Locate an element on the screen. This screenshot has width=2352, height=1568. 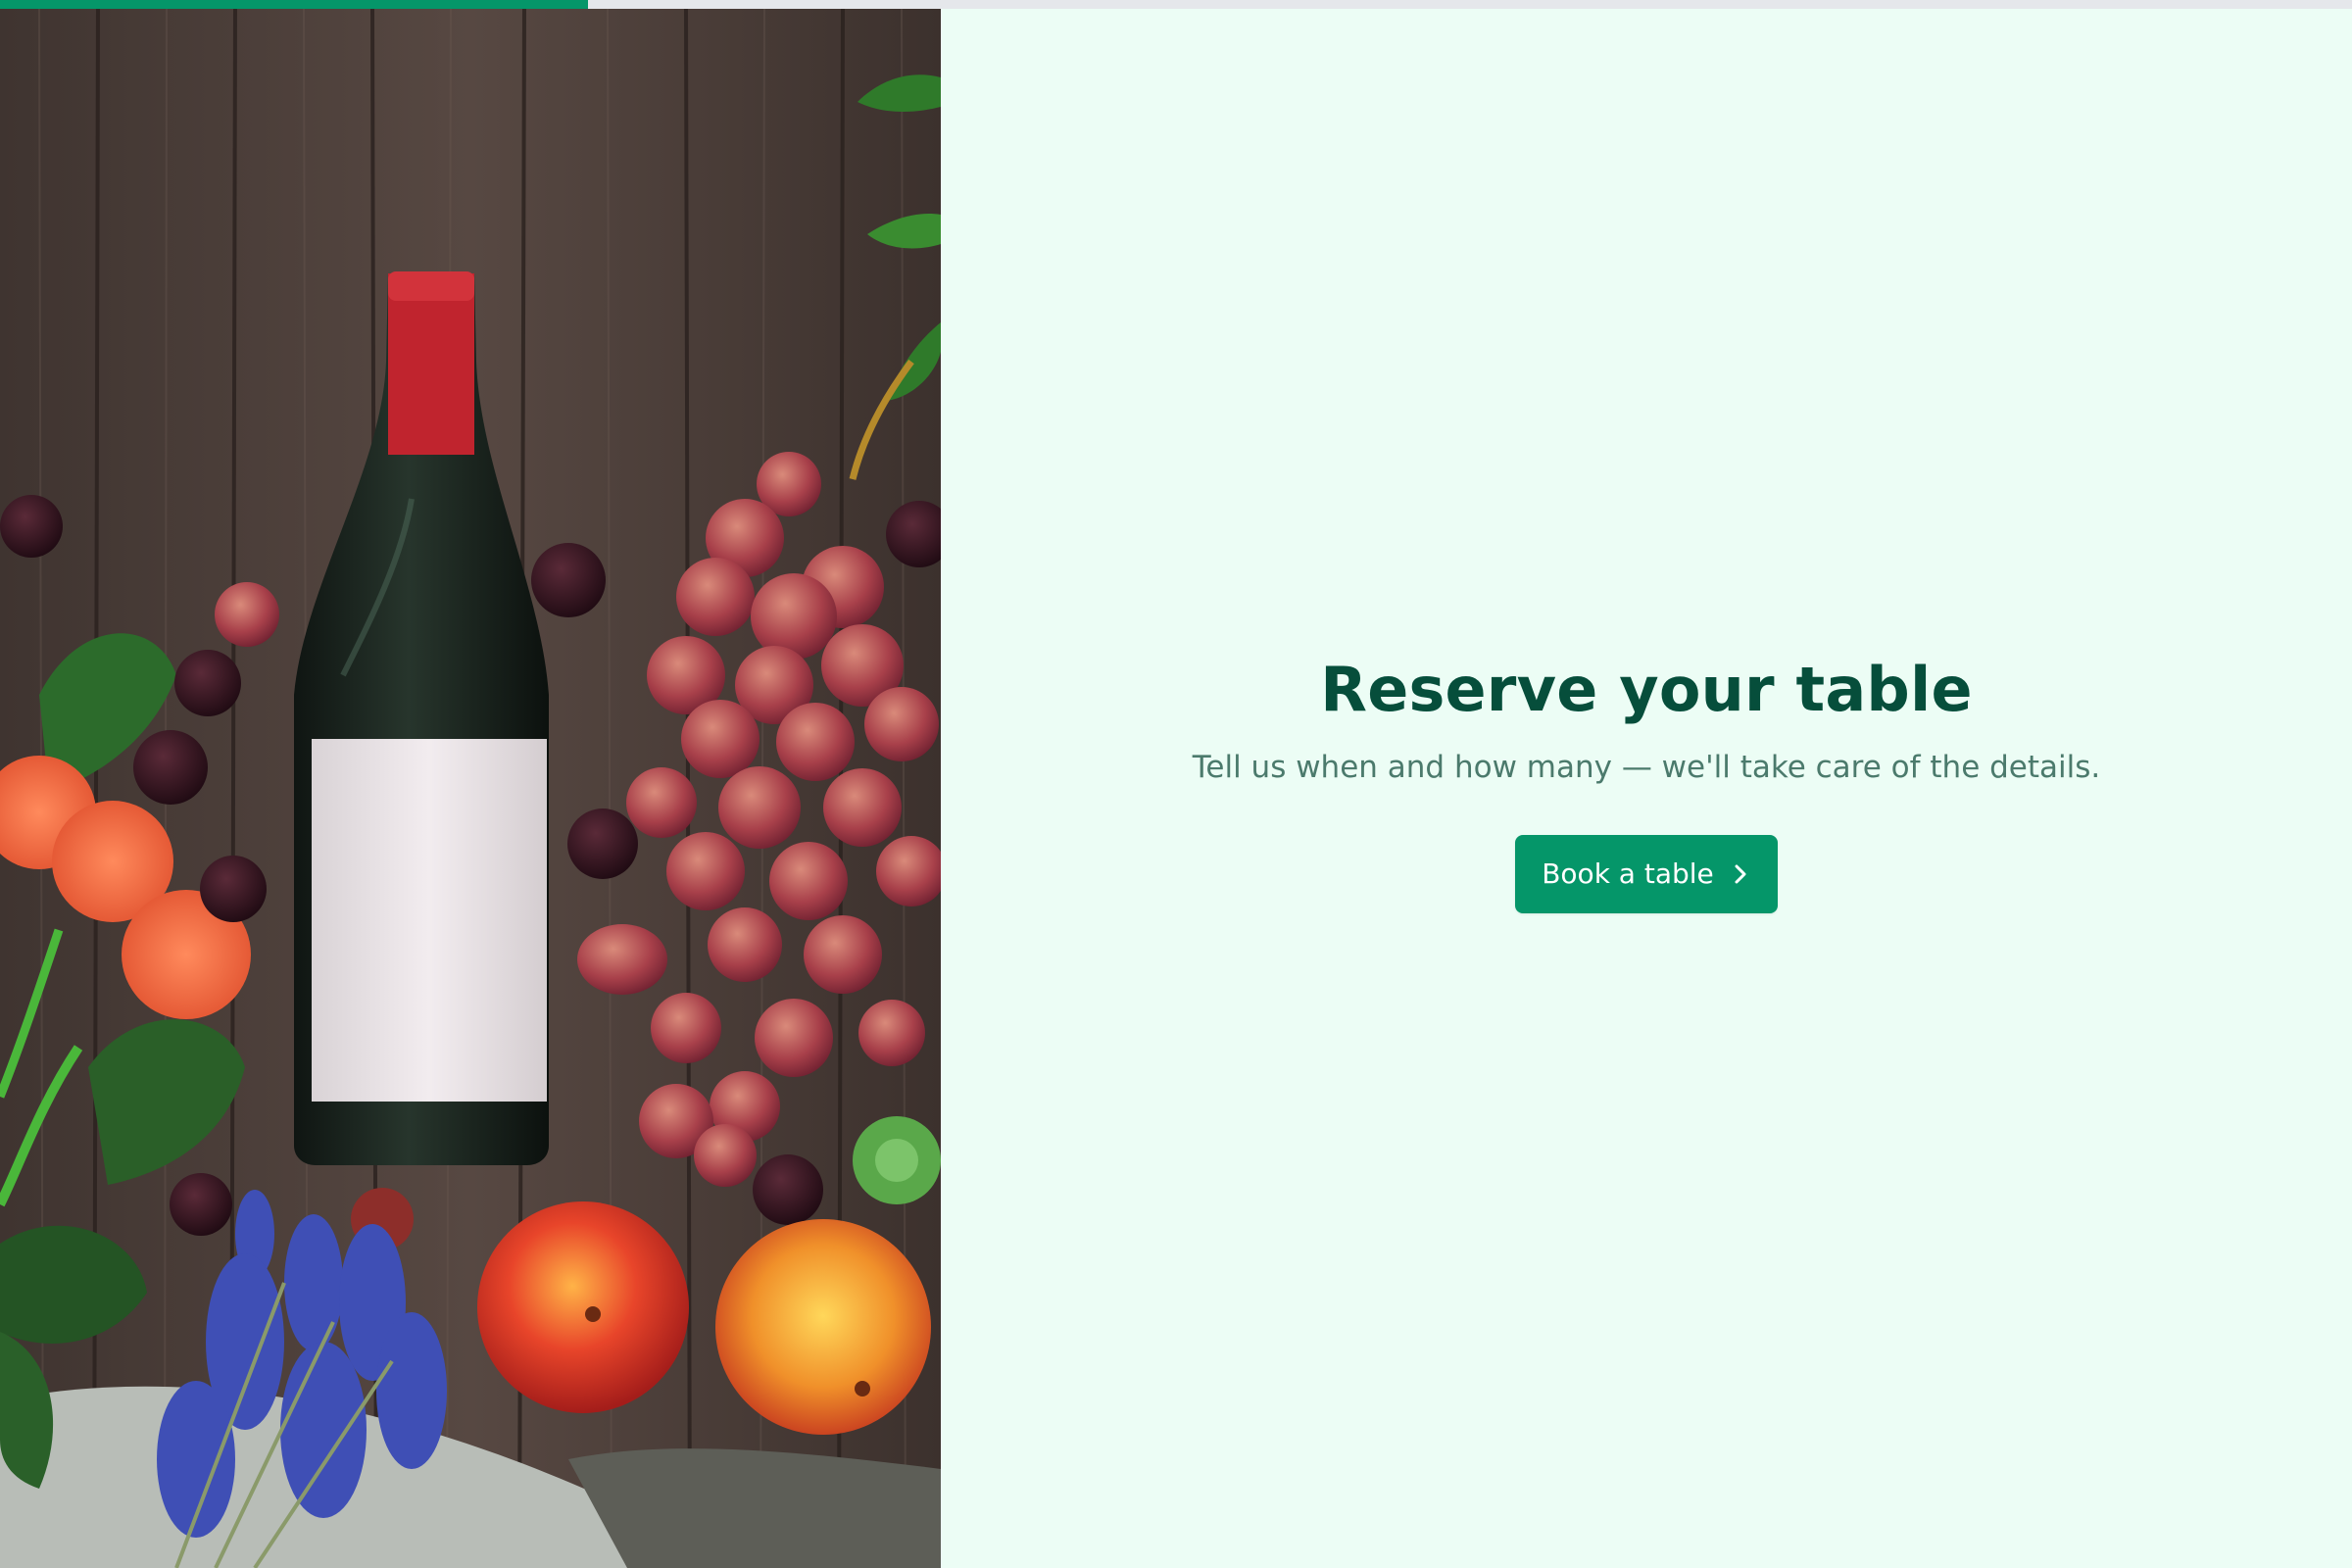
page-title: Reserve your table is located at coordinates (1646, 689).